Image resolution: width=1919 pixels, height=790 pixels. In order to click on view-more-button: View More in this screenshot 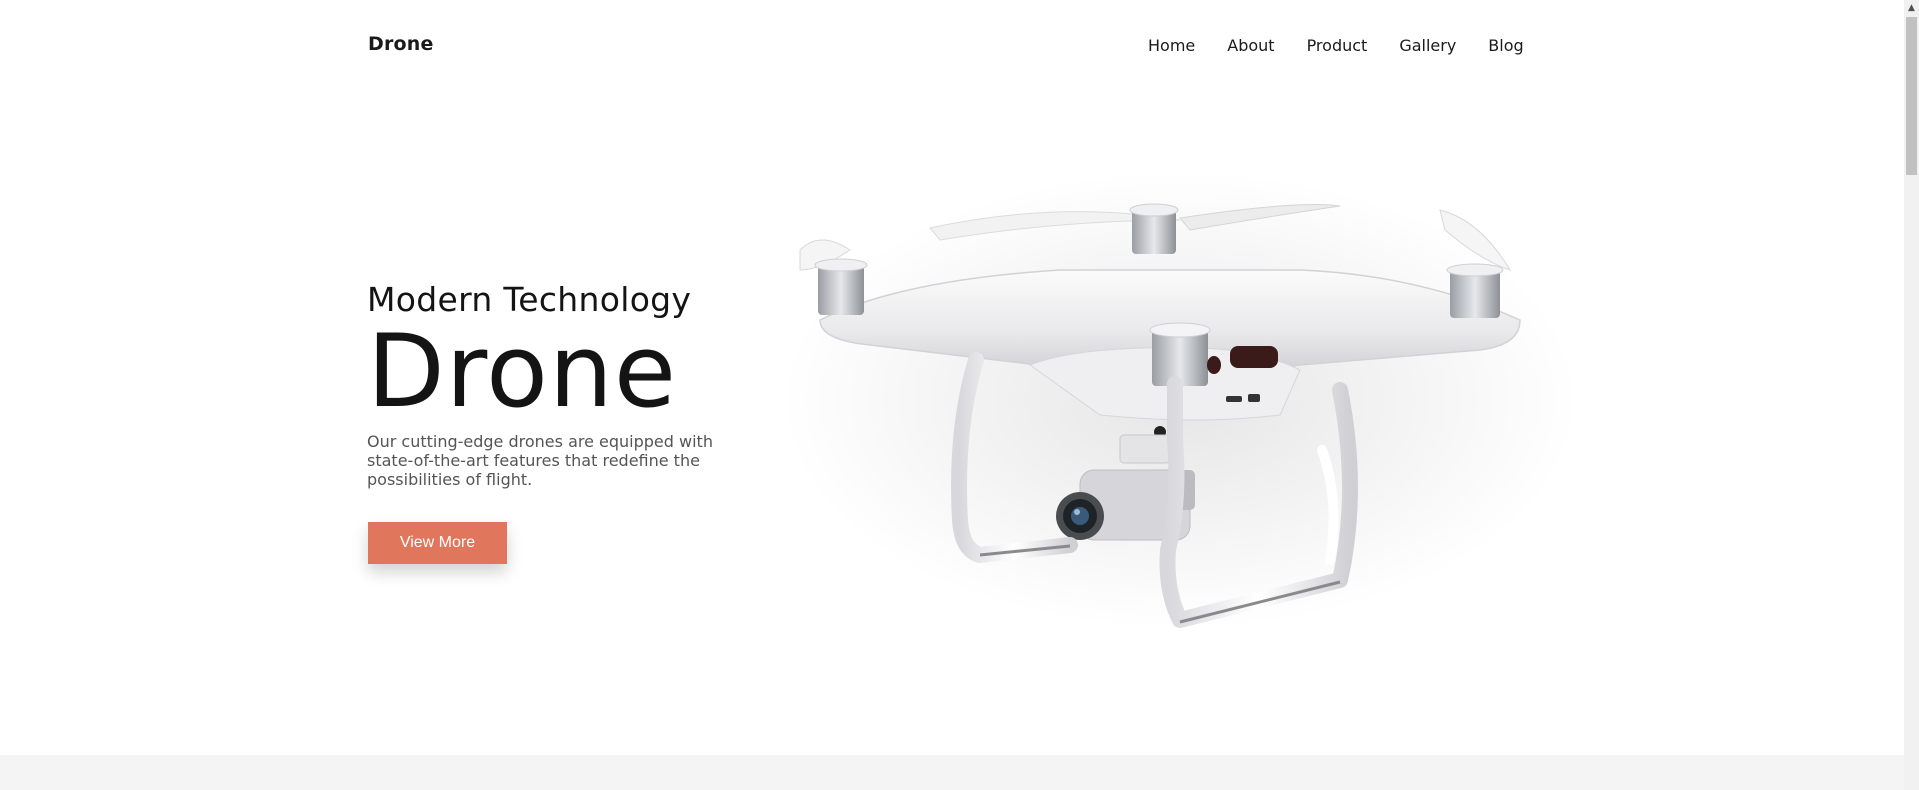, I will do `click(437, 543)`.